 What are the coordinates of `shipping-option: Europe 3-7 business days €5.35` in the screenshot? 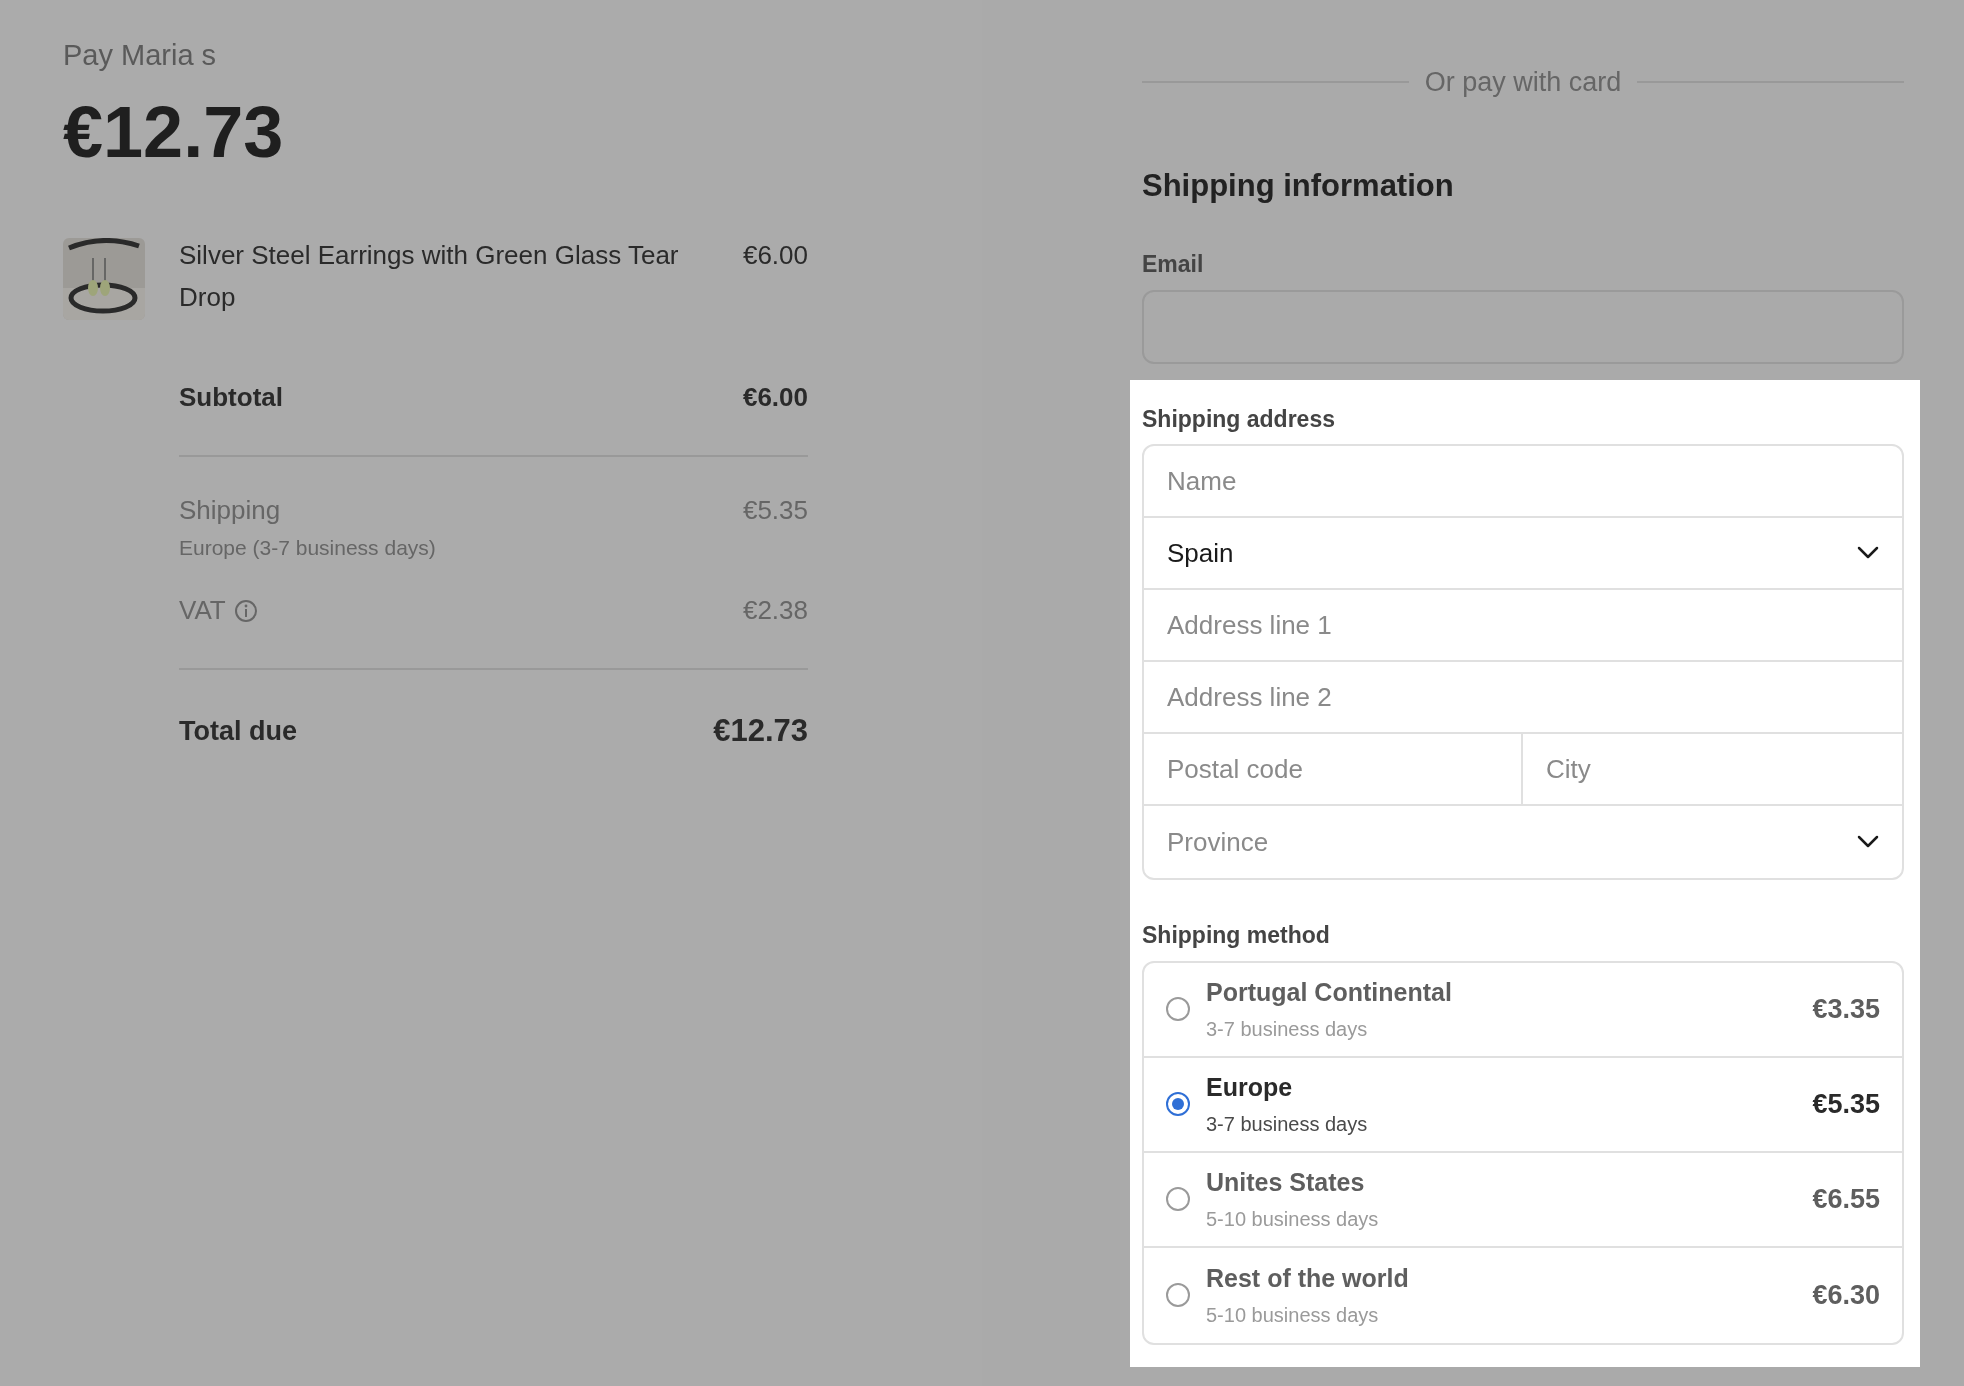 It's located at (1523, 1105).